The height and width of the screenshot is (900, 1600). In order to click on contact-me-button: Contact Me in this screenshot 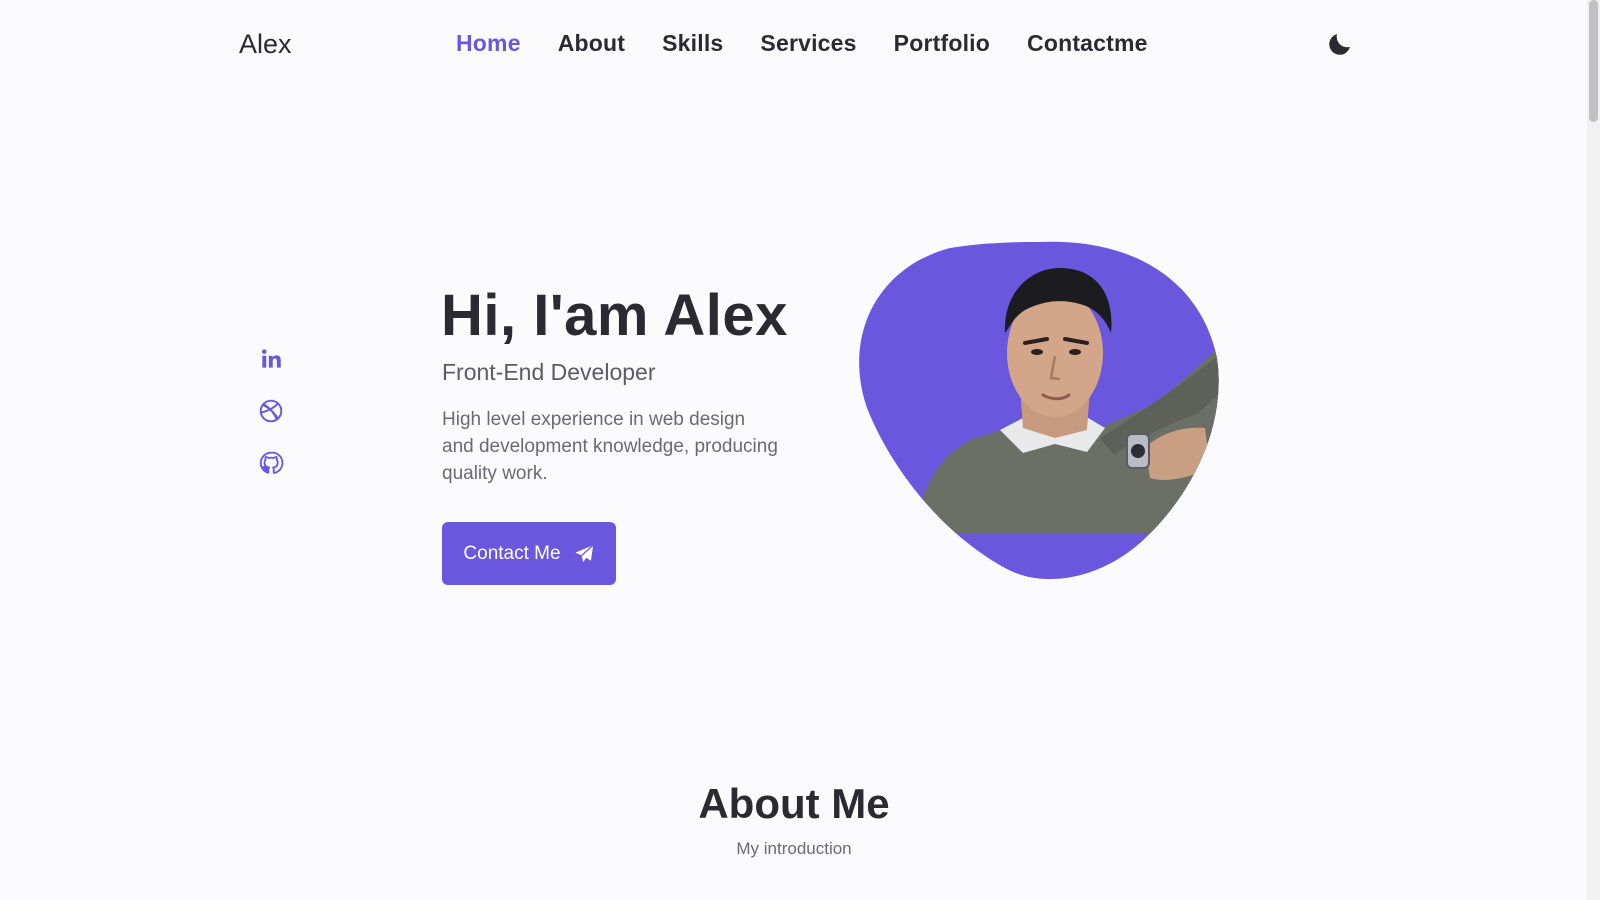, I will do `click(529, 553)`.